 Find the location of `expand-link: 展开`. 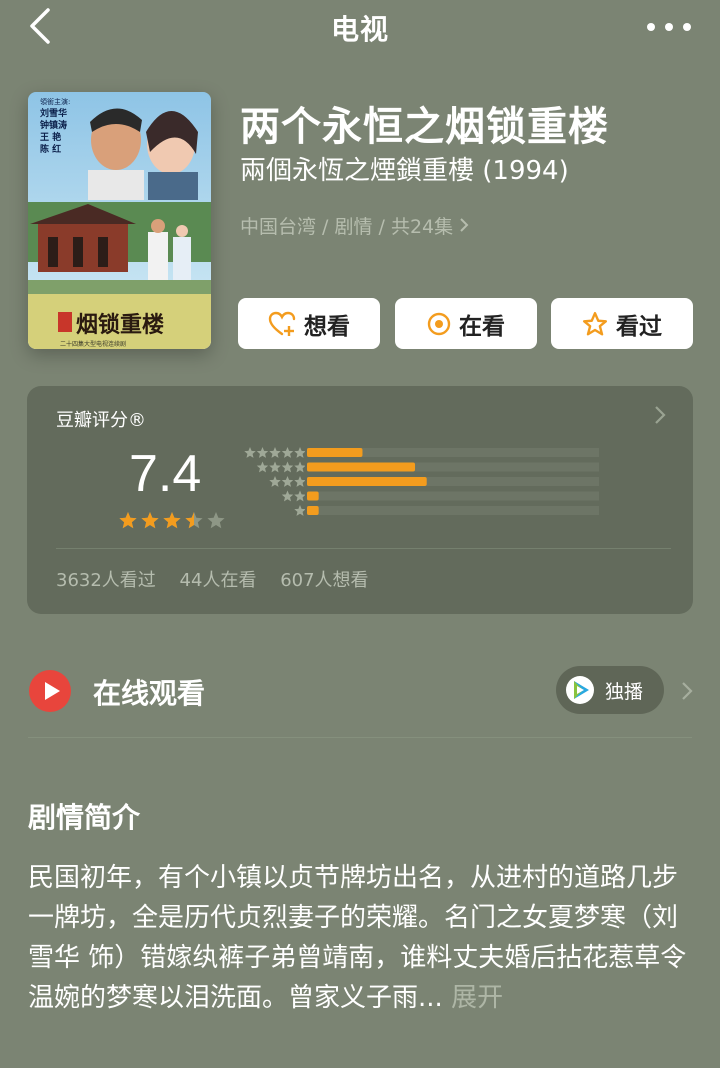

expand-link: 展开 is located at coordinates (477, 998).